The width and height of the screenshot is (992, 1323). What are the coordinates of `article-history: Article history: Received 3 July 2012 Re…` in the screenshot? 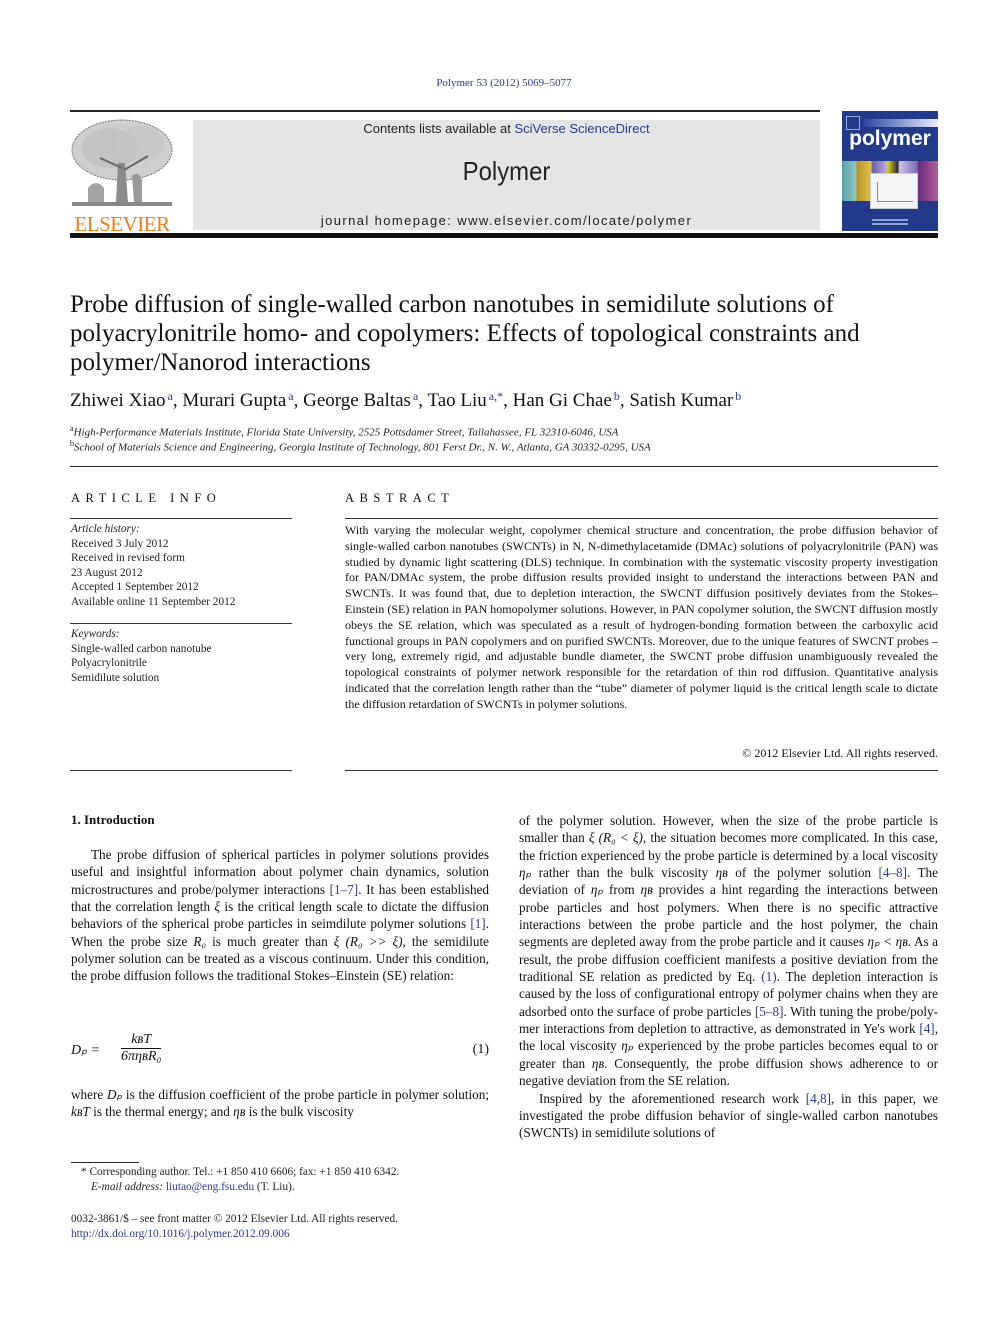 It's located at (182, 565).